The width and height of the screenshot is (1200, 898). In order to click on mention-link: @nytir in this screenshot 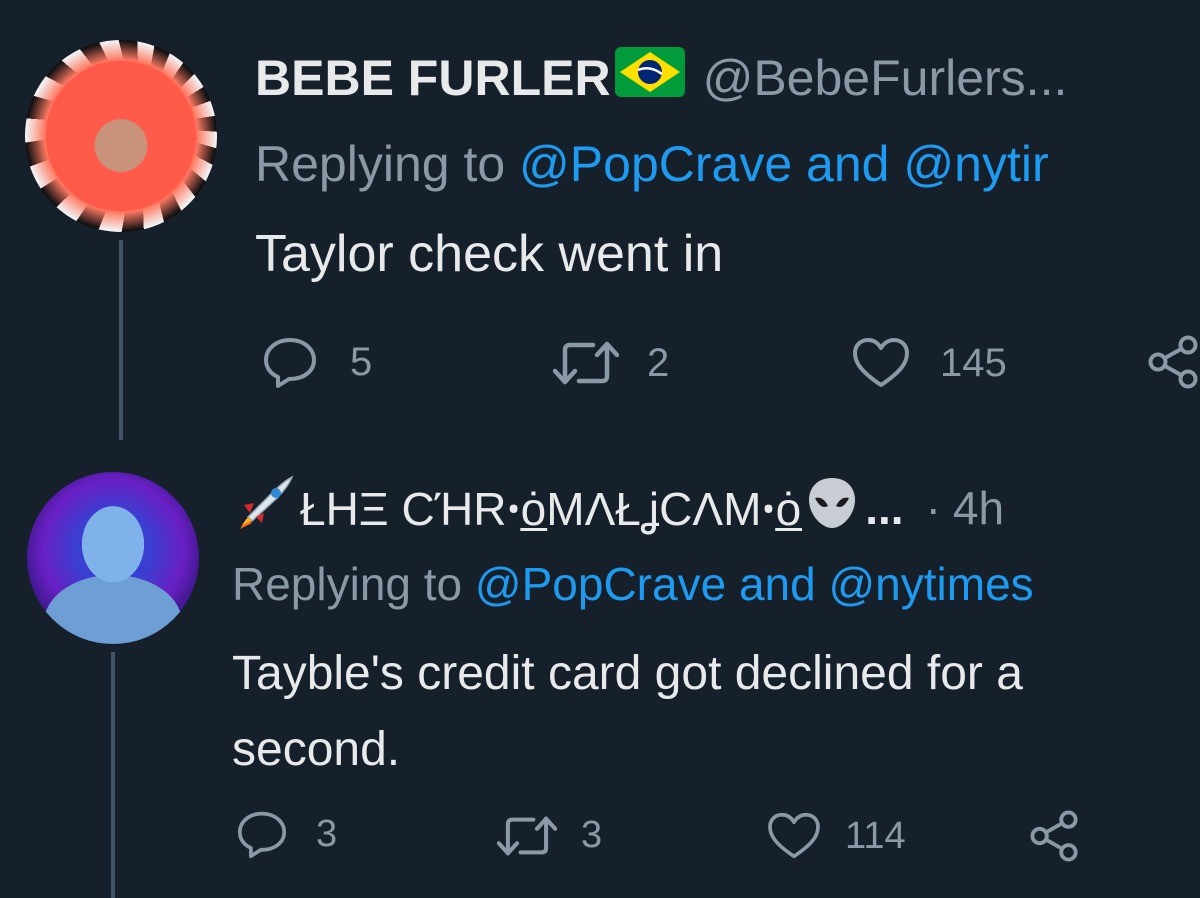, I will do `click(975, 164)`.